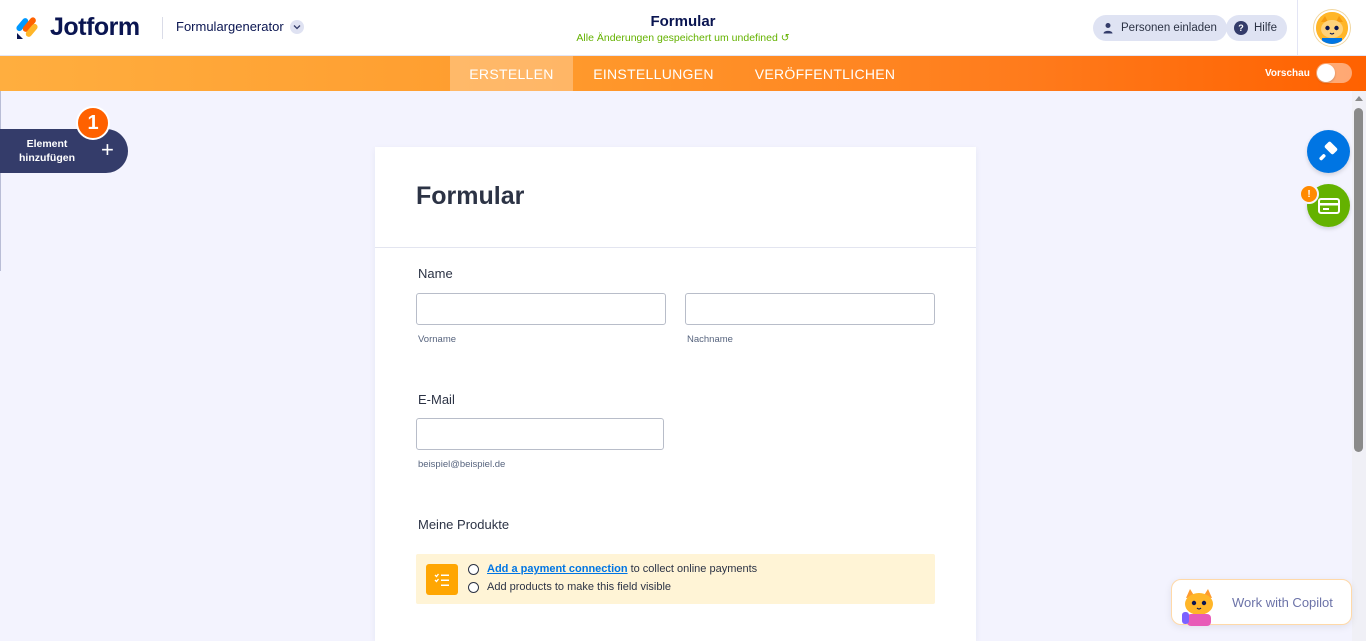 Image resolution: width=1366 pixels, height=641 pixels. What do you see at coordinates (810, 309) in the screenshot?
I see `last-name-input` at bounding box center [810, 309].